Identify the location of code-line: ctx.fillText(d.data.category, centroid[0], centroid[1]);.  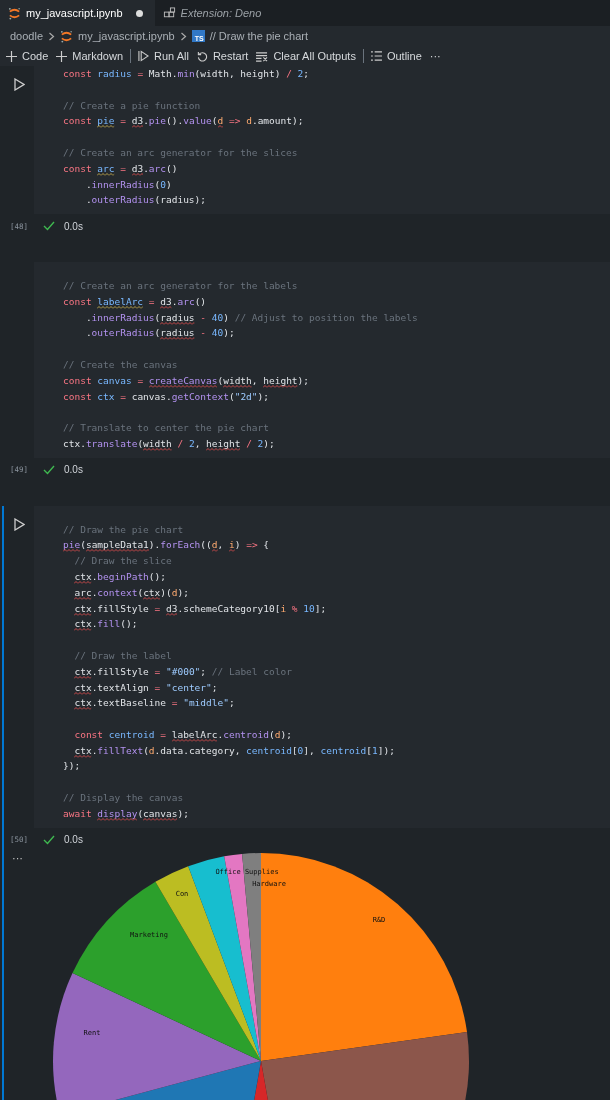
(234, 751).